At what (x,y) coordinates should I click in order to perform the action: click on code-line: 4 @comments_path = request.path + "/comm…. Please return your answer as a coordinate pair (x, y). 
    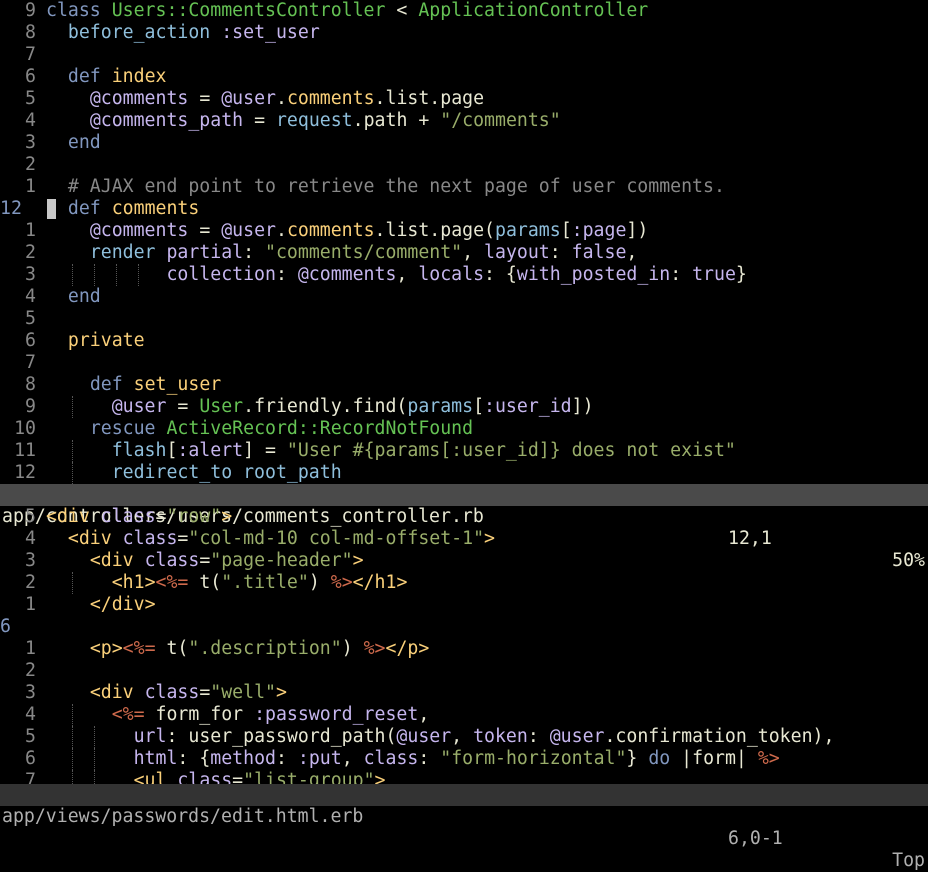
    Looking at the image, I should click on (464, 121).